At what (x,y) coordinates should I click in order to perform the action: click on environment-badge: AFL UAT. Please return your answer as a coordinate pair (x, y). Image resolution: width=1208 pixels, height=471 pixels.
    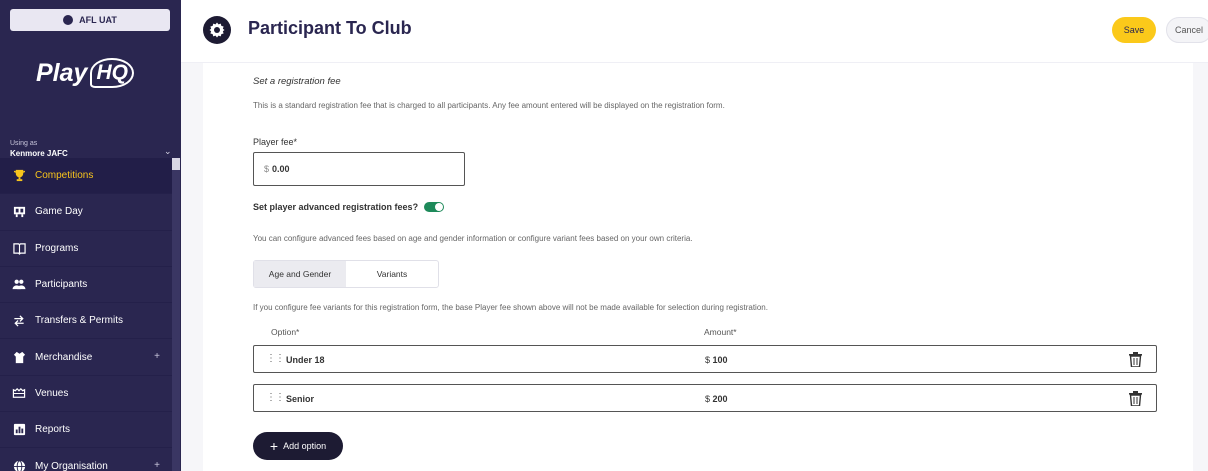
    Looking at the image, I should click on (90, 20).